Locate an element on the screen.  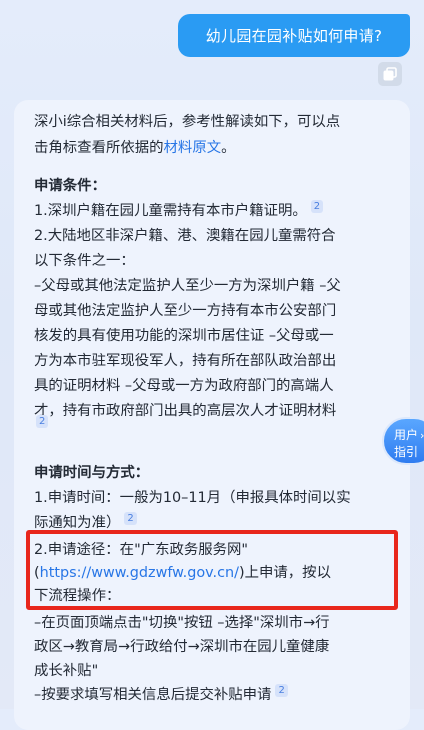
intro-suffix: 。 is located at coordinates (228, 148).